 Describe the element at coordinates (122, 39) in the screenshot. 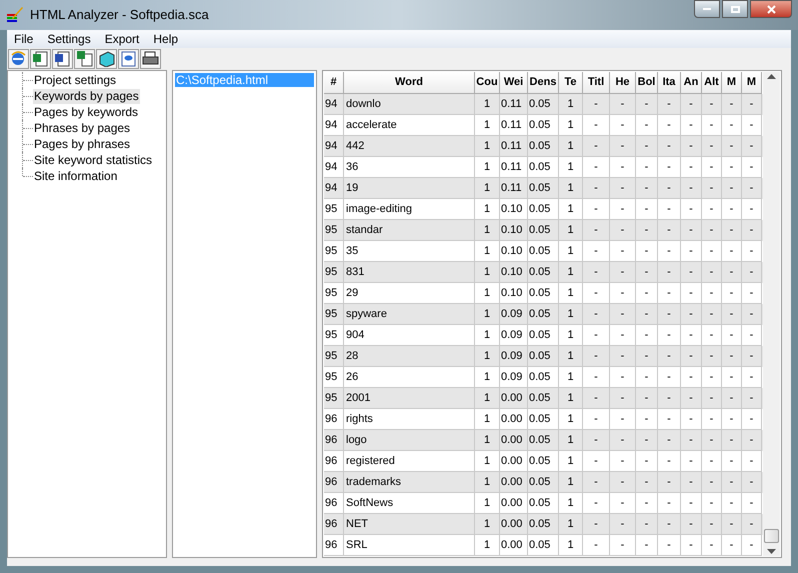

I see `menu-item: Export` at that location.